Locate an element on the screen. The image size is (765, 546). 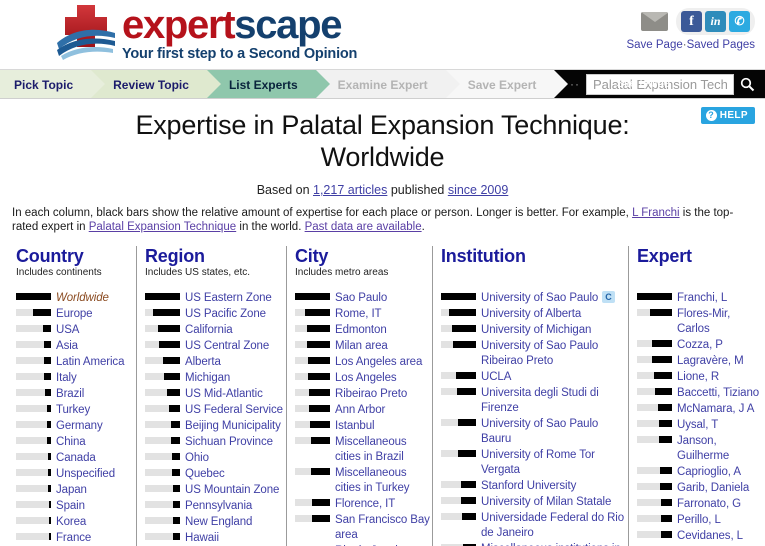
linkedin-icon: in is located at coordinates (715, 21).